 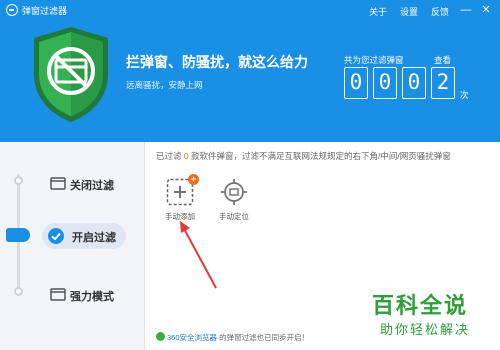 I want to click on title-bar: 弹窗过滤器 关于 设置 反馈 — ✕, so click(x=250, y=11).